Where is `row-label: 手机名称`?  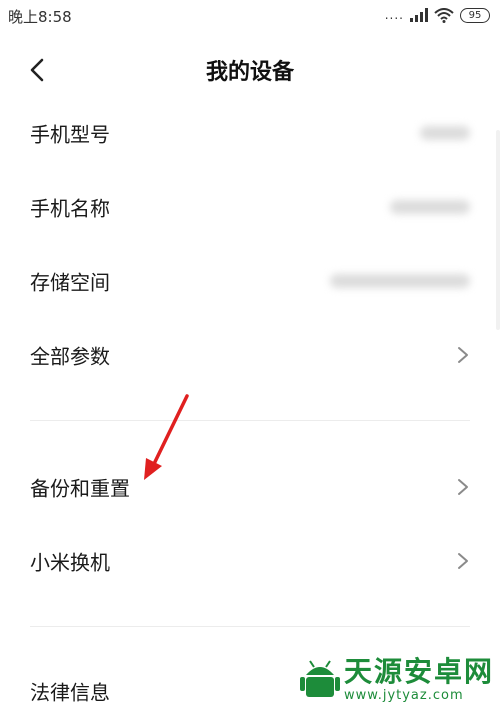
row-label: 手机名称 is located at coordinates (70, 208).